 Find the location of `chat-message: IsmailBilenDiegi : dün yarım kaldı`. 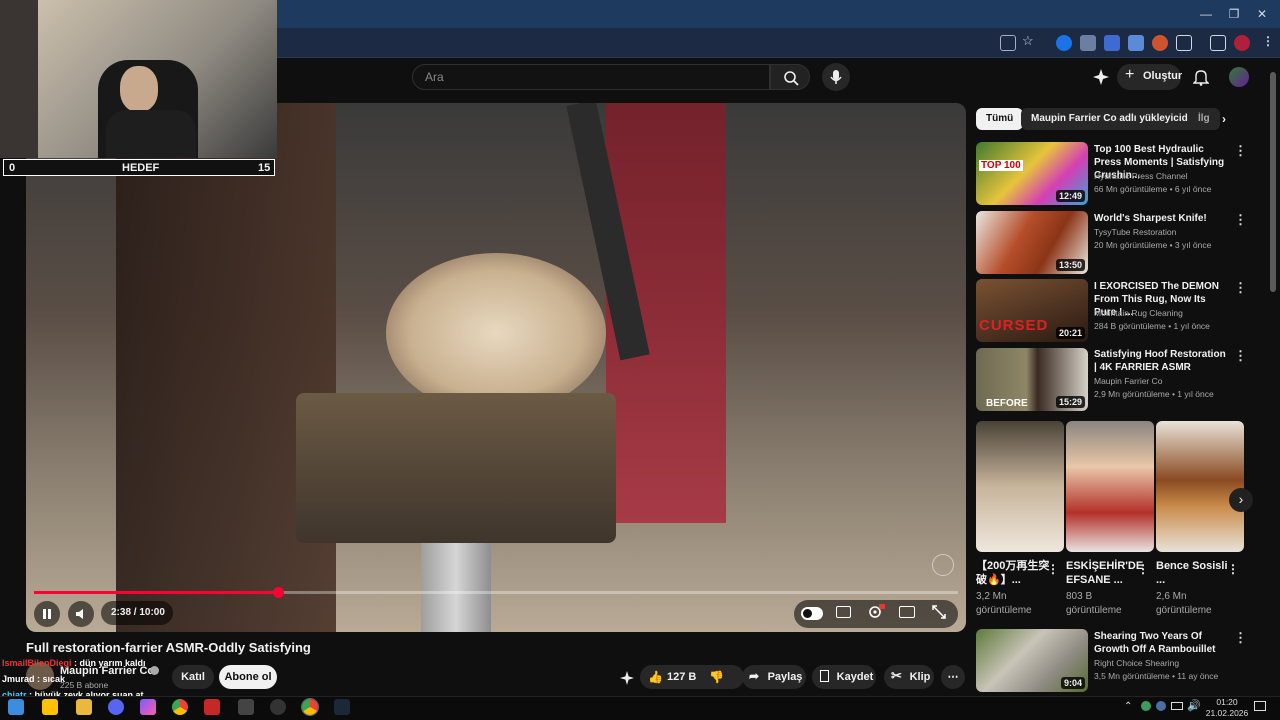

chat-message: IsmailBilenDiegi : dün yarım kaldı is located at coordinates (74, 663).